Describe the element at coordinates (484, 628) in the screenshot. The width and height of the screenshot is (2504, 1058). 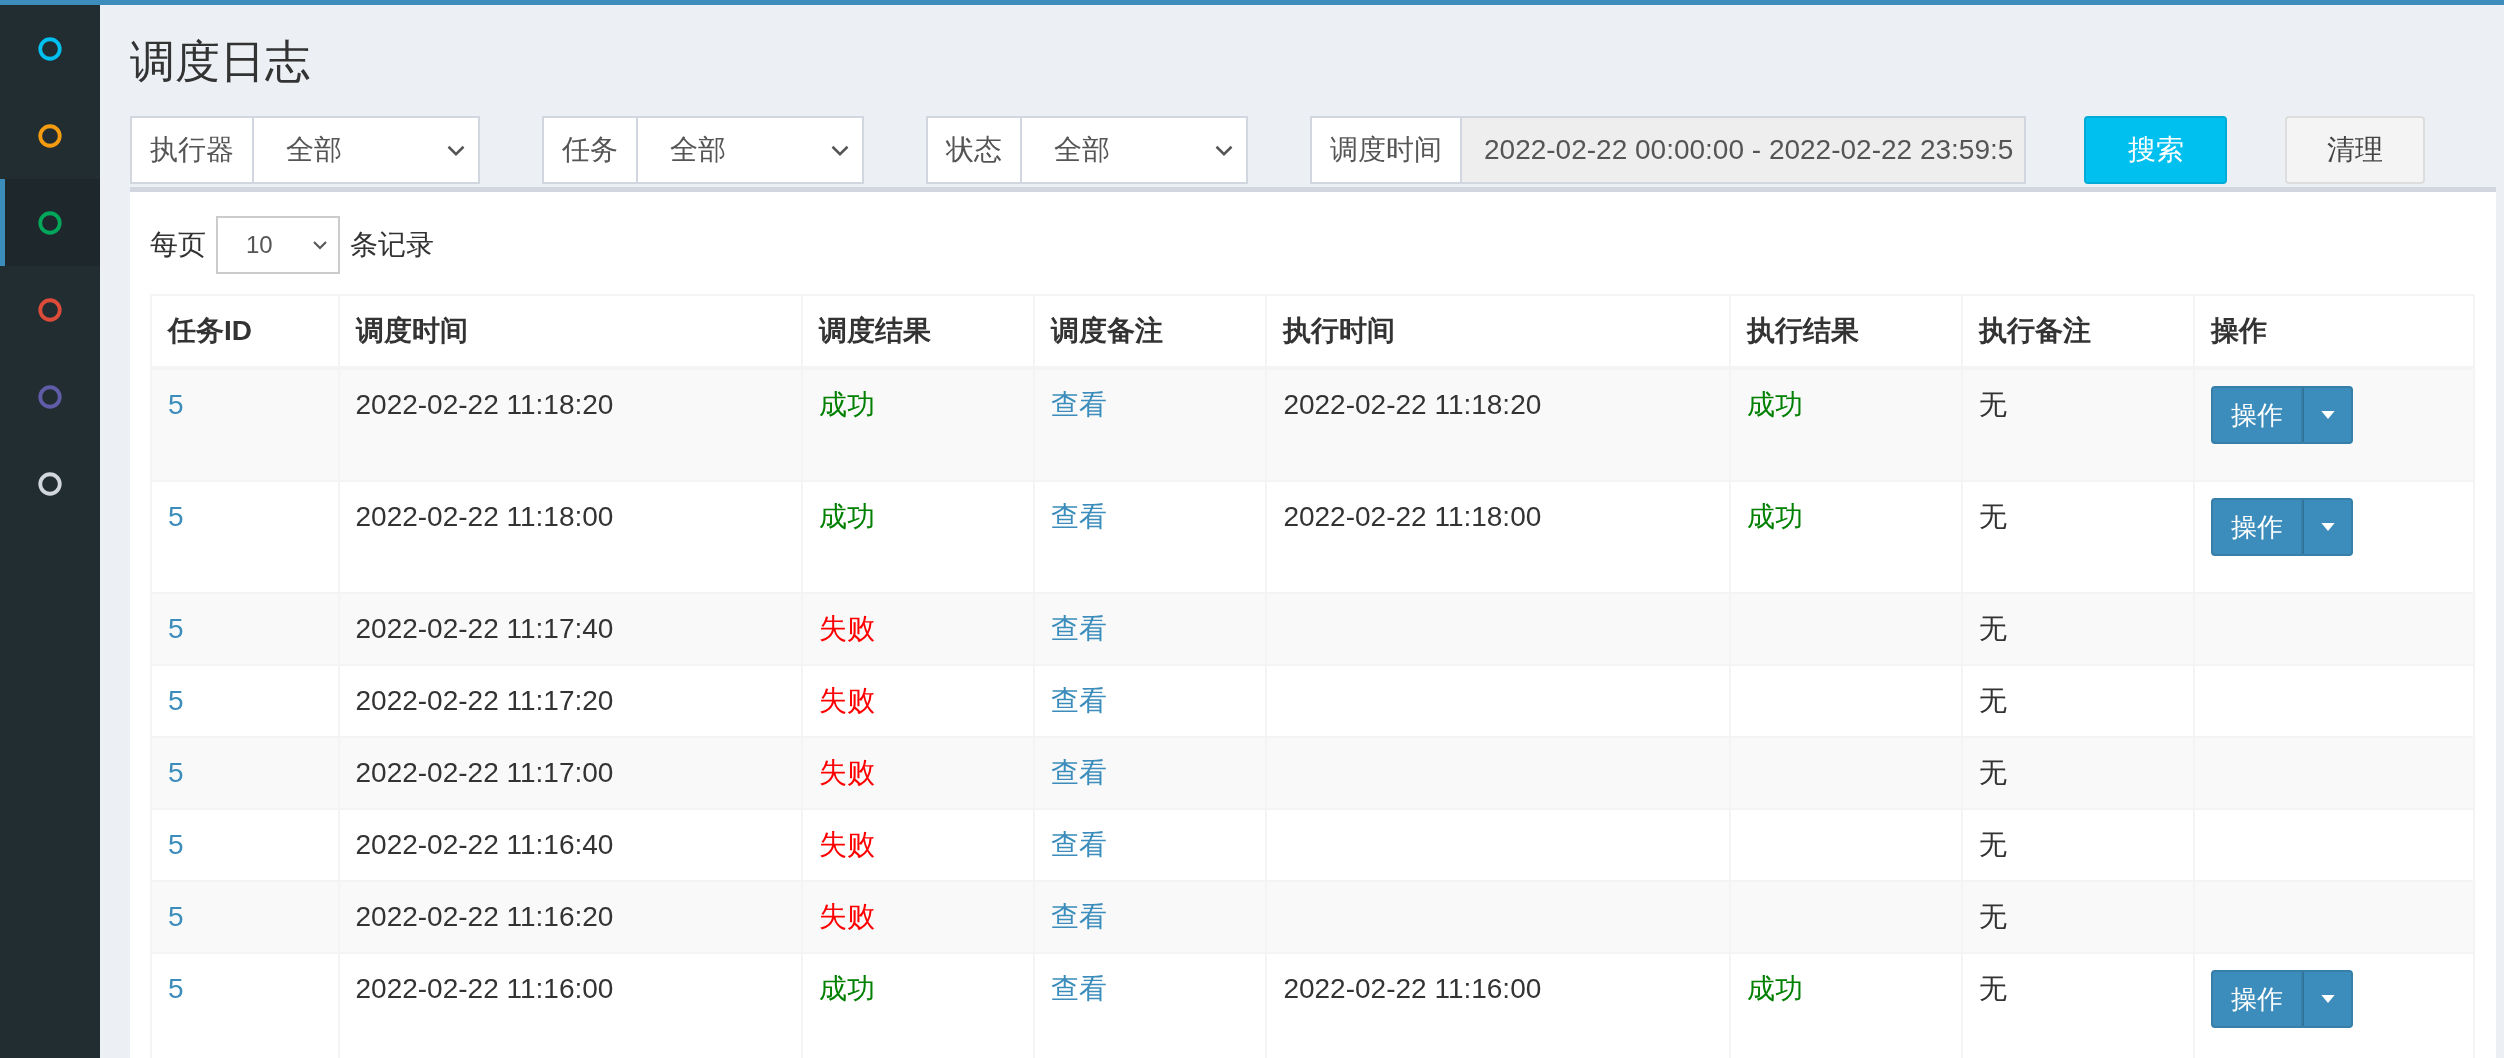
I see `table-cell: 2022-02-22 11:17:40` at that location.